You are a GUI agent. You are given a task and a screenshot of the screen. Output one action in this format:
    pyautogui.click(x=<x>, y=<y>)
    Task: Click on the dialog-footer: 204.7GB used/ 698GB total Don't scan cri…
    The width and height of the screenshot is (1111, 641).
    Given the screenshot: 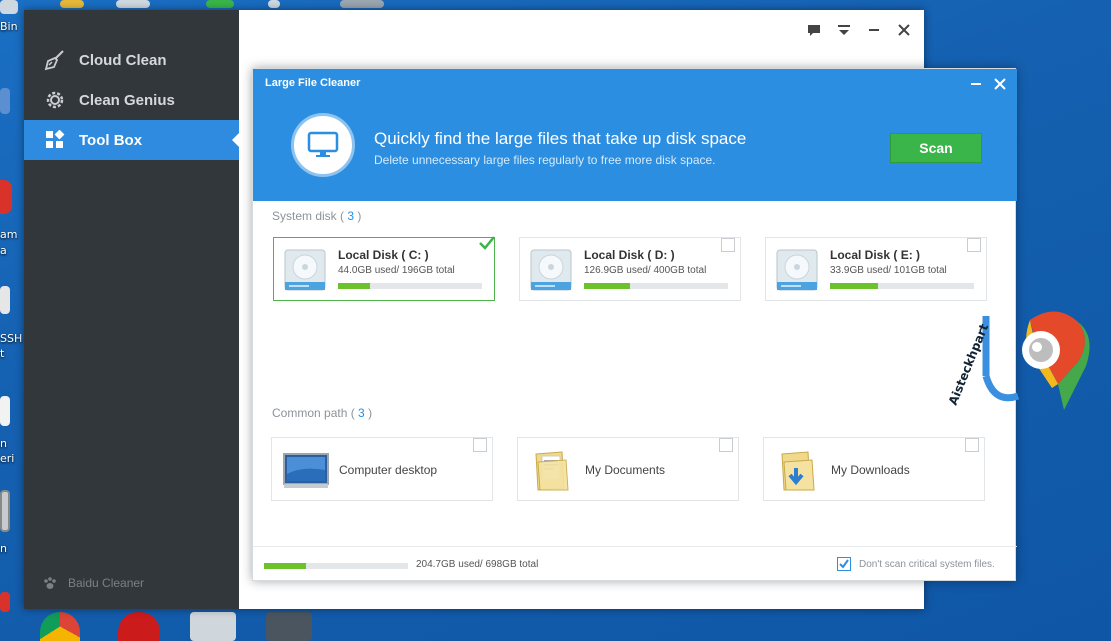 What is the action you would take?
    pyautogui.click(x=635, y=564)
    